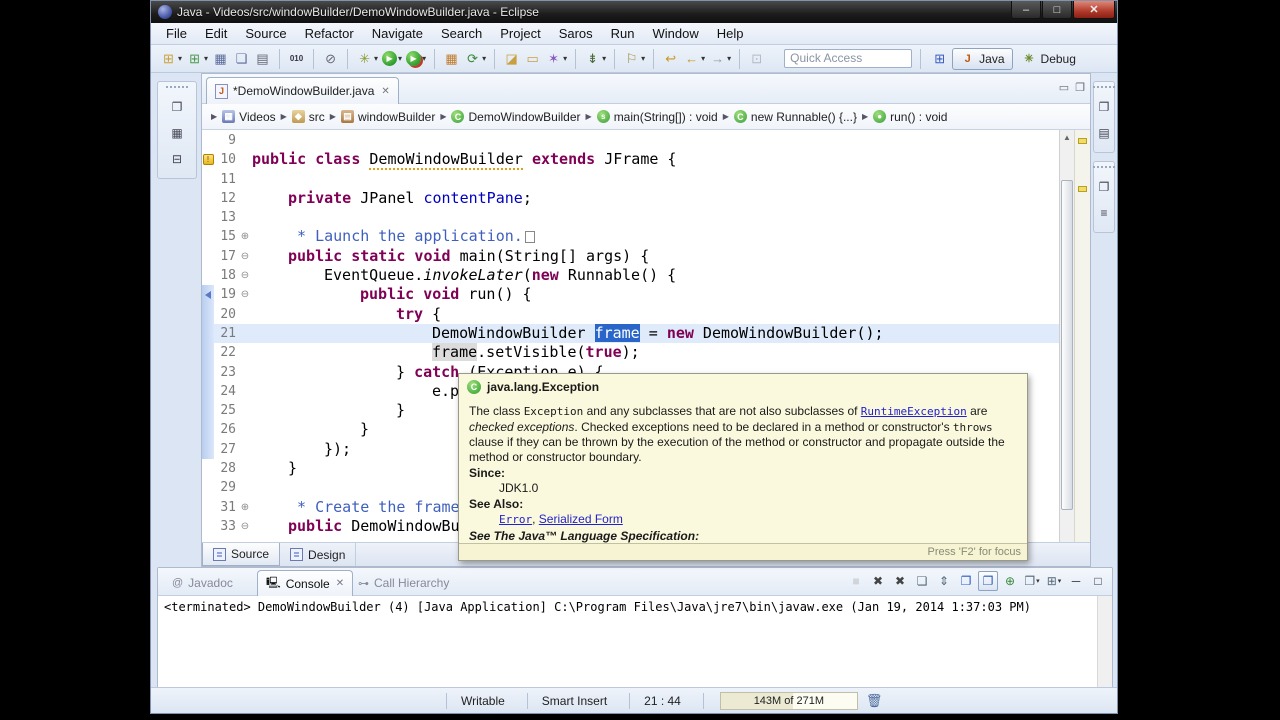  I want to click on line-number: 21, so click(226, 333).